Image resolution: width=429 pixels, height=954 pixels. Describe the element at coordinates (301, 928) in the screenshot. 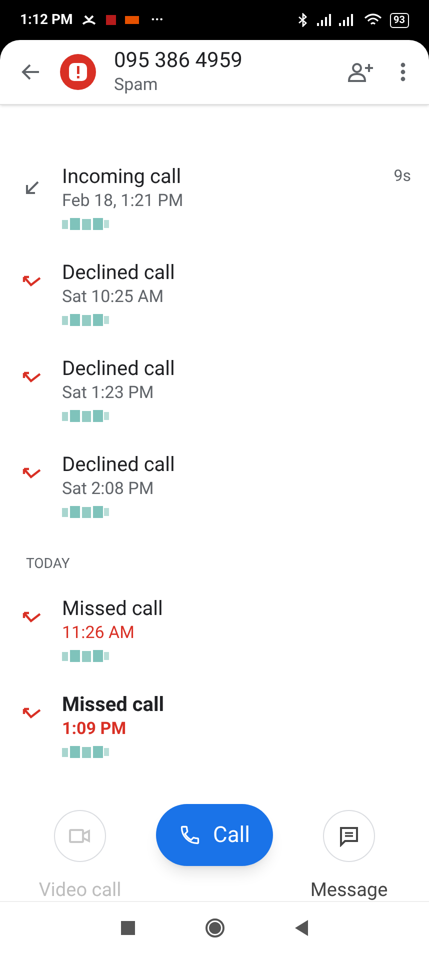

I see `back-nav-icon` at that location.